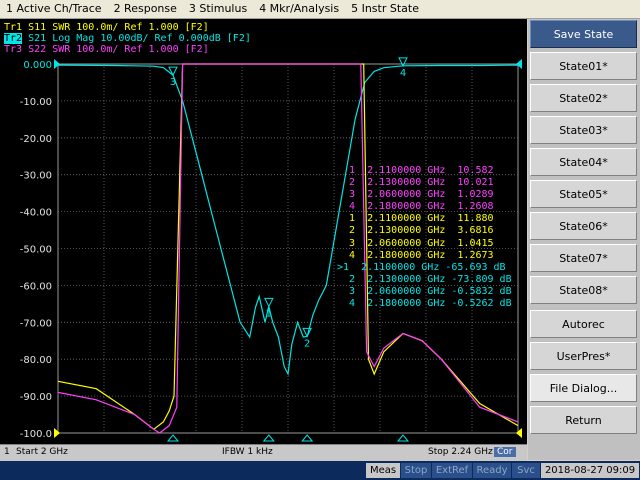 The height and width of the screenshot is (480, 640). I want to click on y-tick-label: -60.00, so click(36, 286).